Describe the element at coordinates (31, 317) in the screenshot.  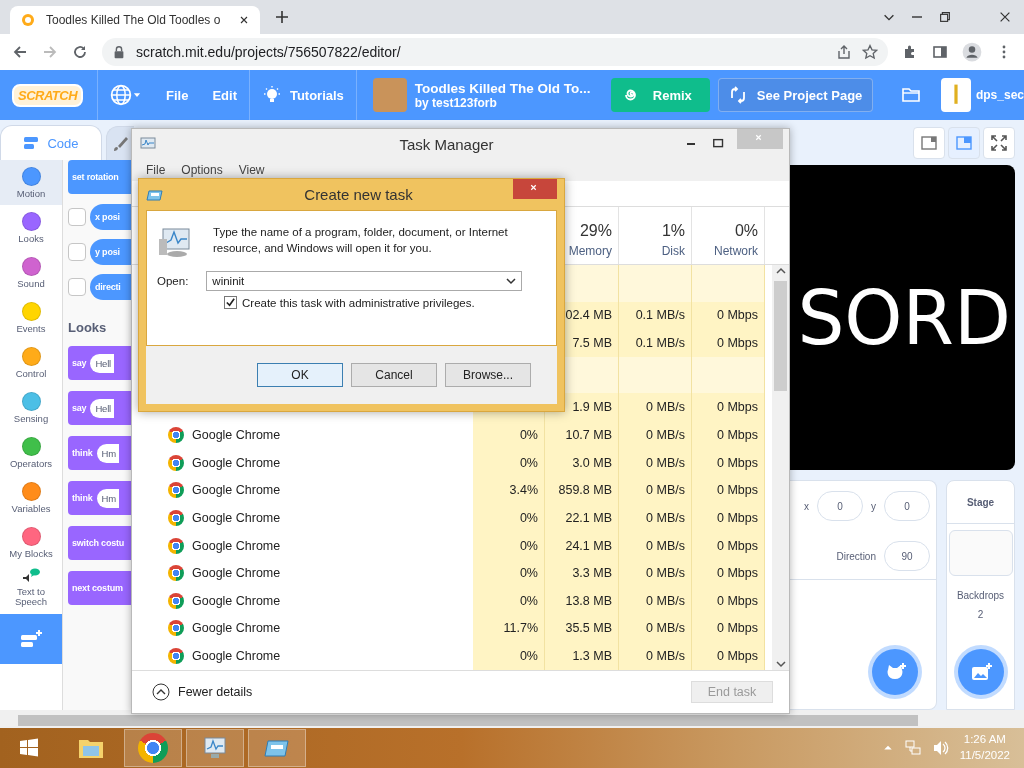
I see `category-button: Events` at that location.